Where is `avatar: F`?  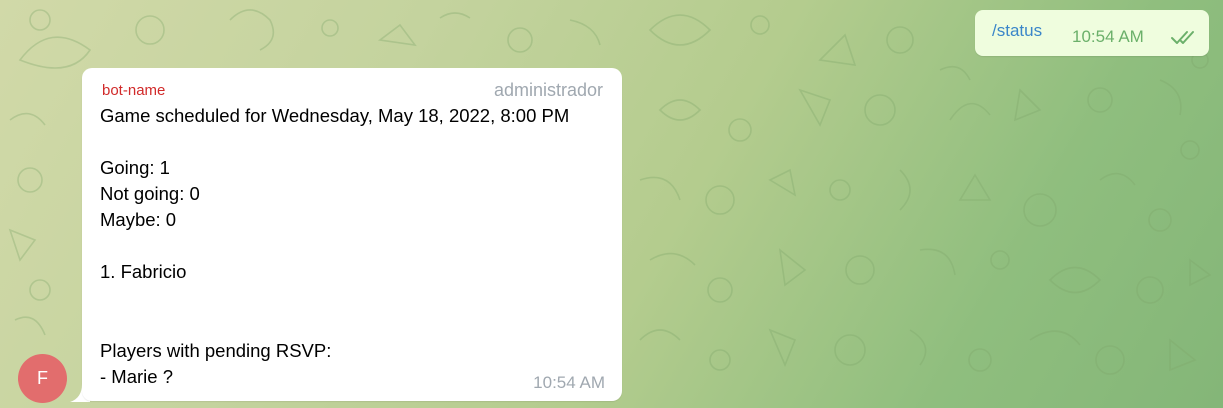
avatar: F is located at coordinates (42, 378).